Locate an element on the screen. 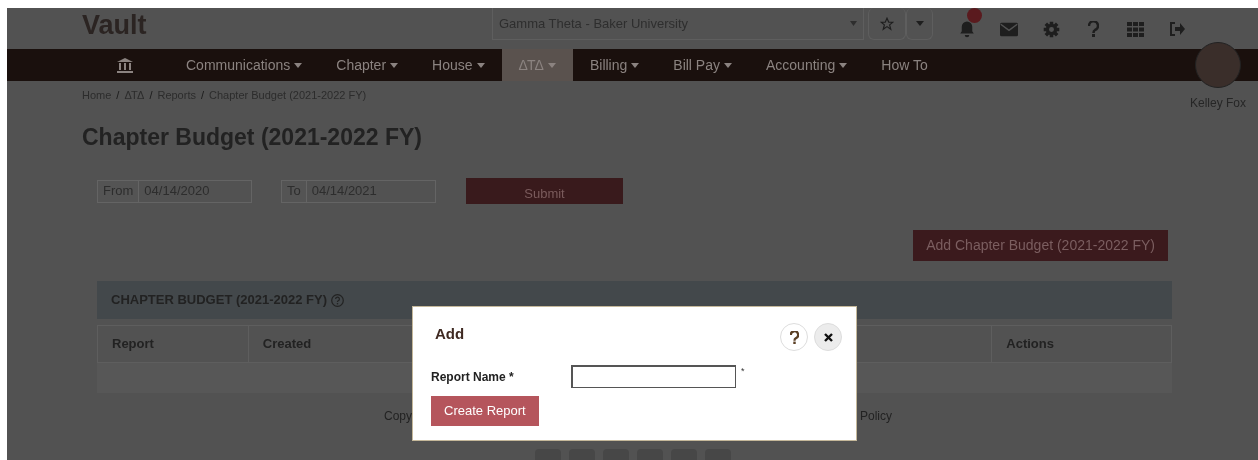 The width and height of the screenshot is (1258, 460). submit-button: Submit is located at coordinates (544, 191).